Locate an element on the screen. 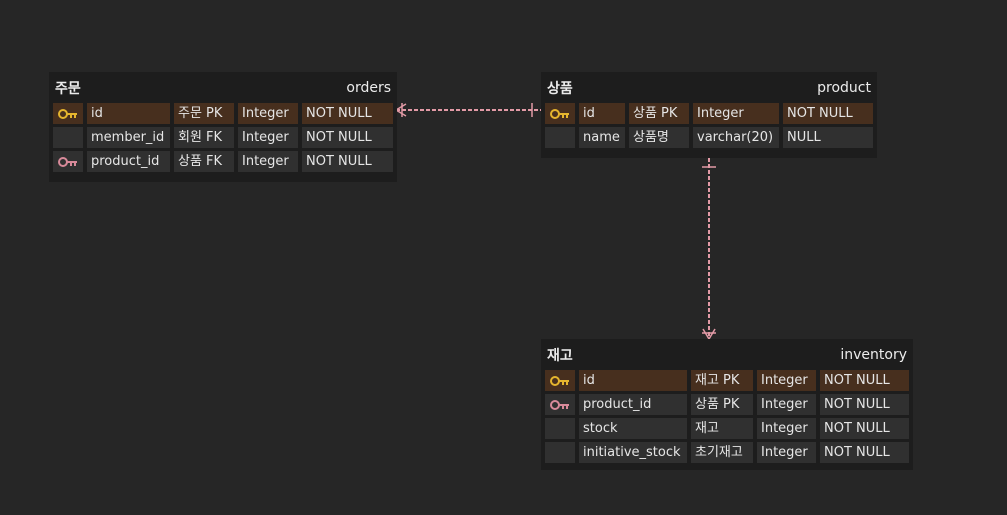  column-type: varchar(20) is located at coordinates (736, 137).